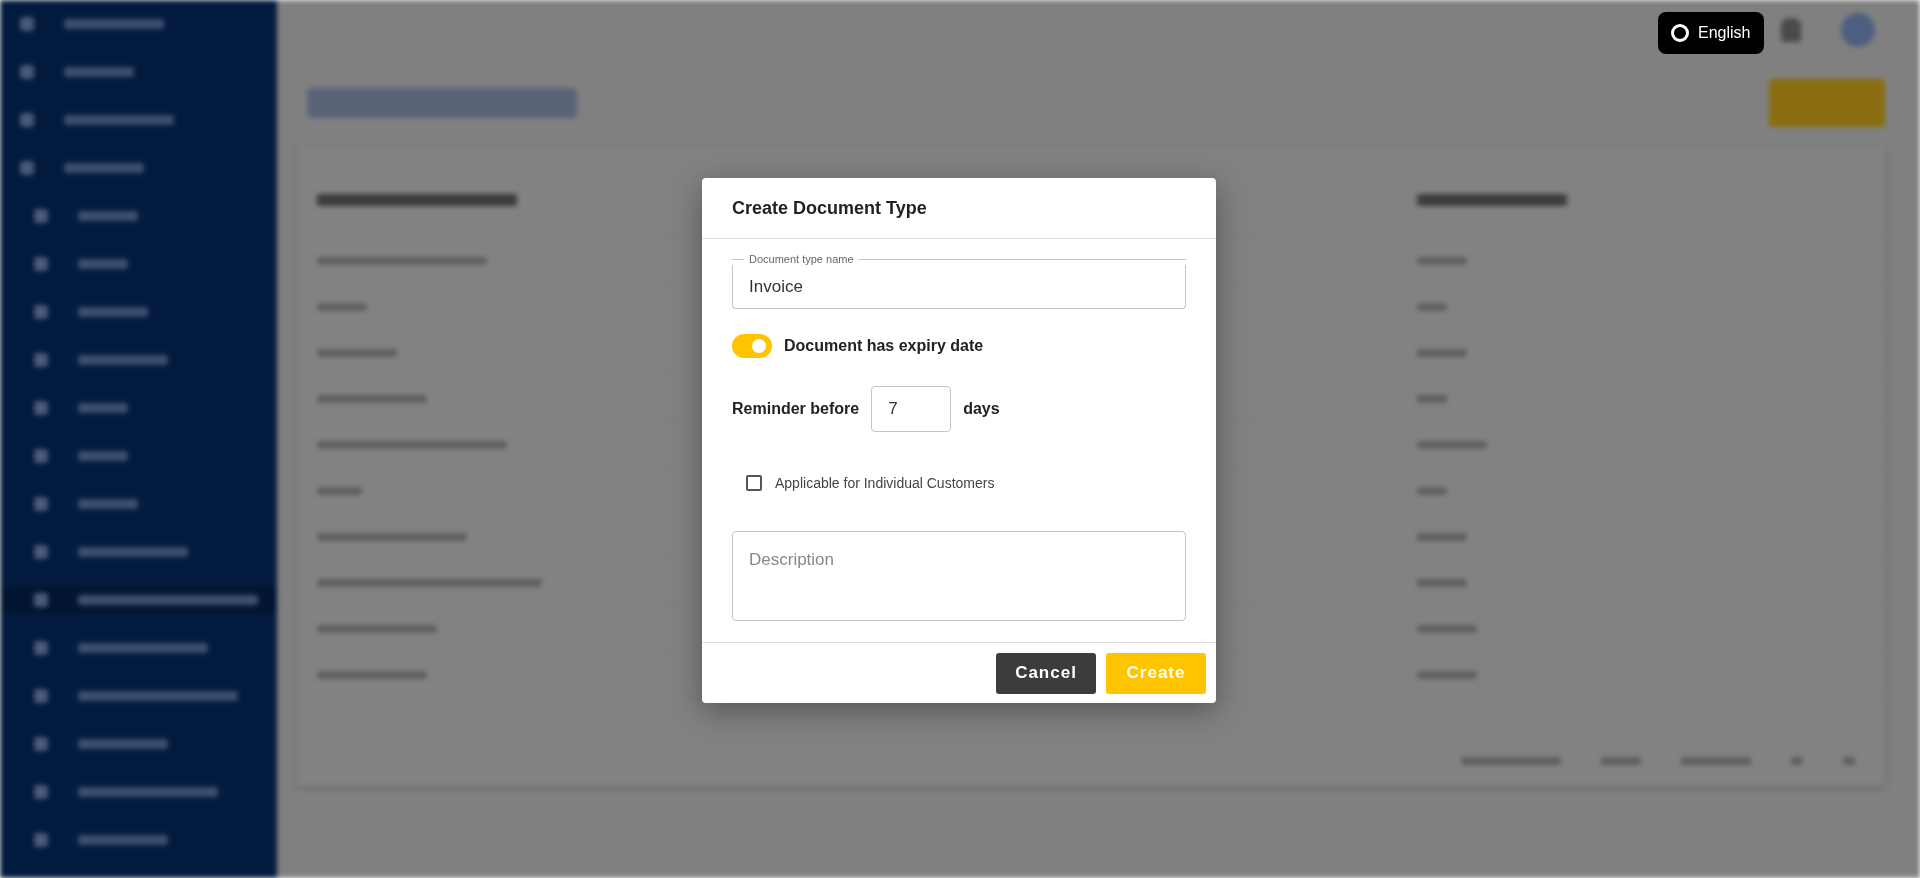 The image size is (1920, 878). What do you see at coordinates (1680, 33) in the screenshot?
I see `circle-icon` at bounding box center [1680, 33].